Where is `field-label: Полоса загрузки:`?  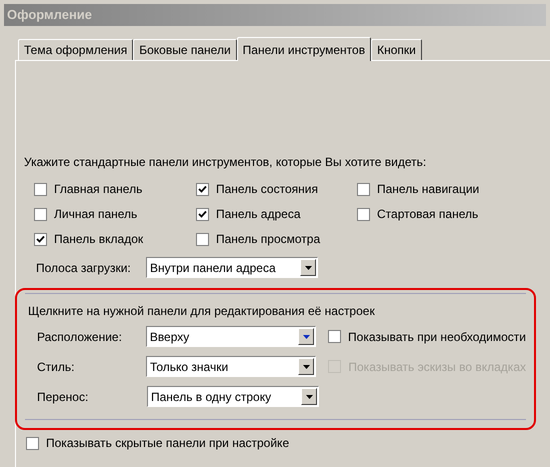
field-label: Полоса загрузки: is located at coordinates (84, 268).